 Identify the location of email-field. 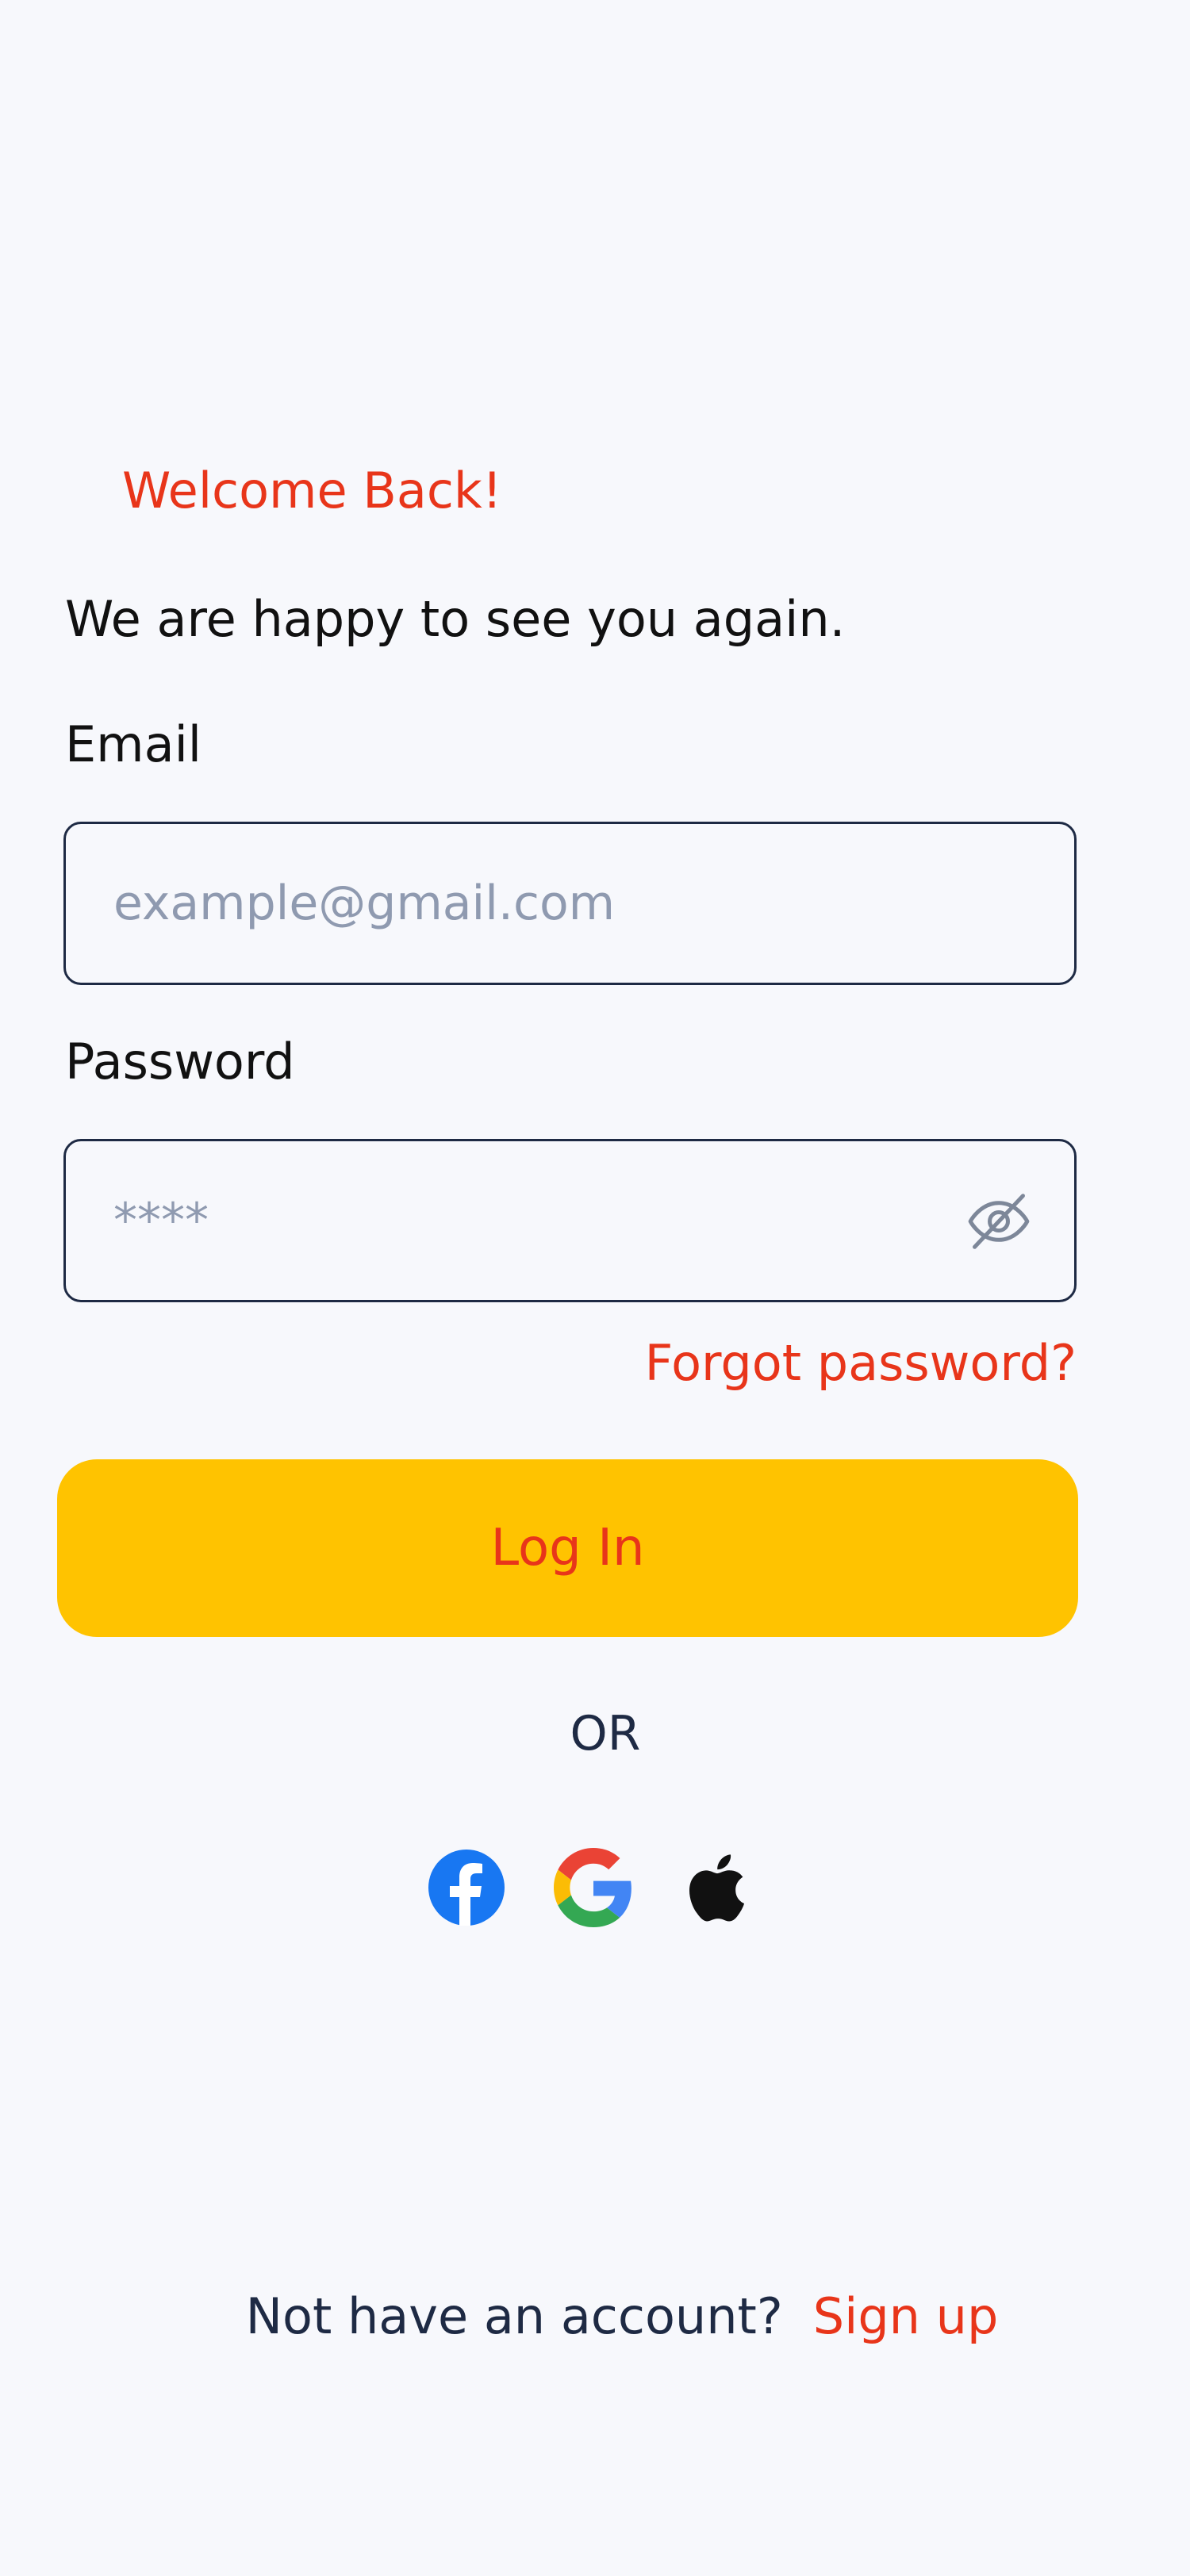
(529, 903).